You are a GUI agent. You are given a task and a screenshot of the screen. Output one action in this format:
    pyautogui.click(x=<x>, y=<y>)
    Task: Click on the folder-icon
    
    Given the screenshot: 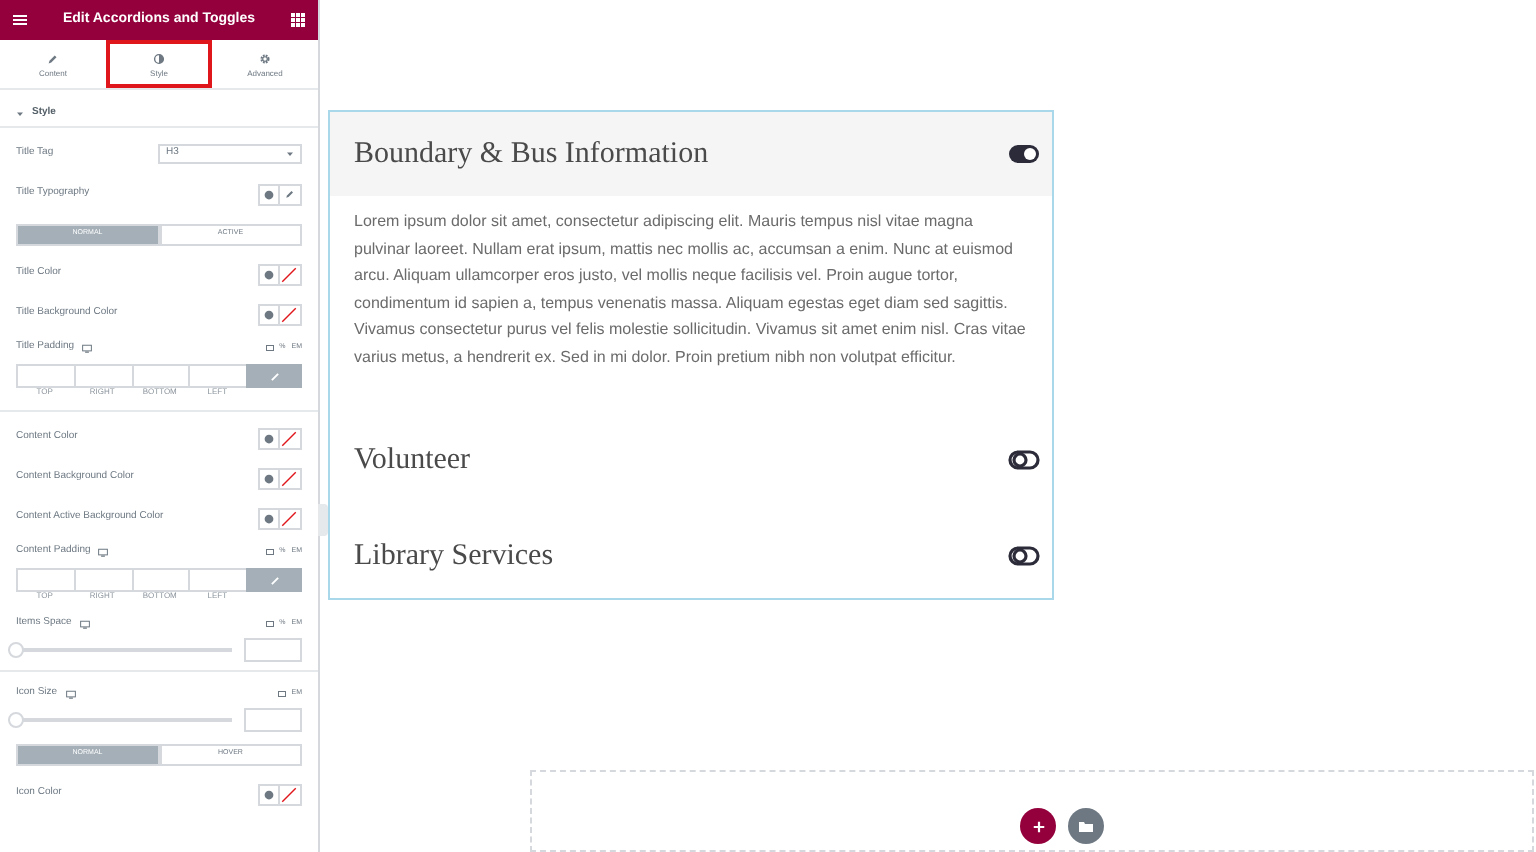 What is the action you would take?
    pyautogui.click(x=1086, y=826)
    